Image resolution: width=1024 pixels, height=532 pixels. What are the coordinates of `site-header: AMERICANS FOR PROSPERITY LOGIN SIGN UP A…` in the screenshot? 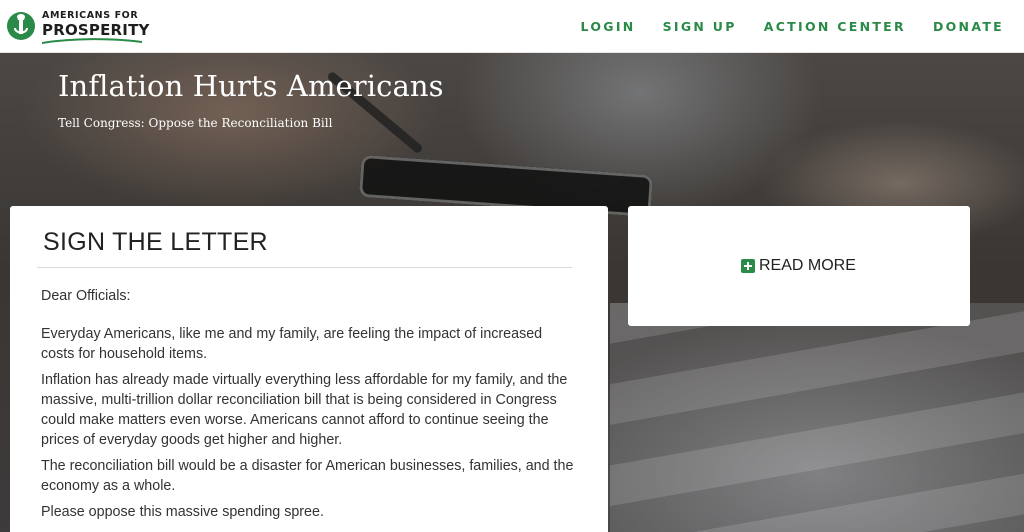 It's located at (512, 26).